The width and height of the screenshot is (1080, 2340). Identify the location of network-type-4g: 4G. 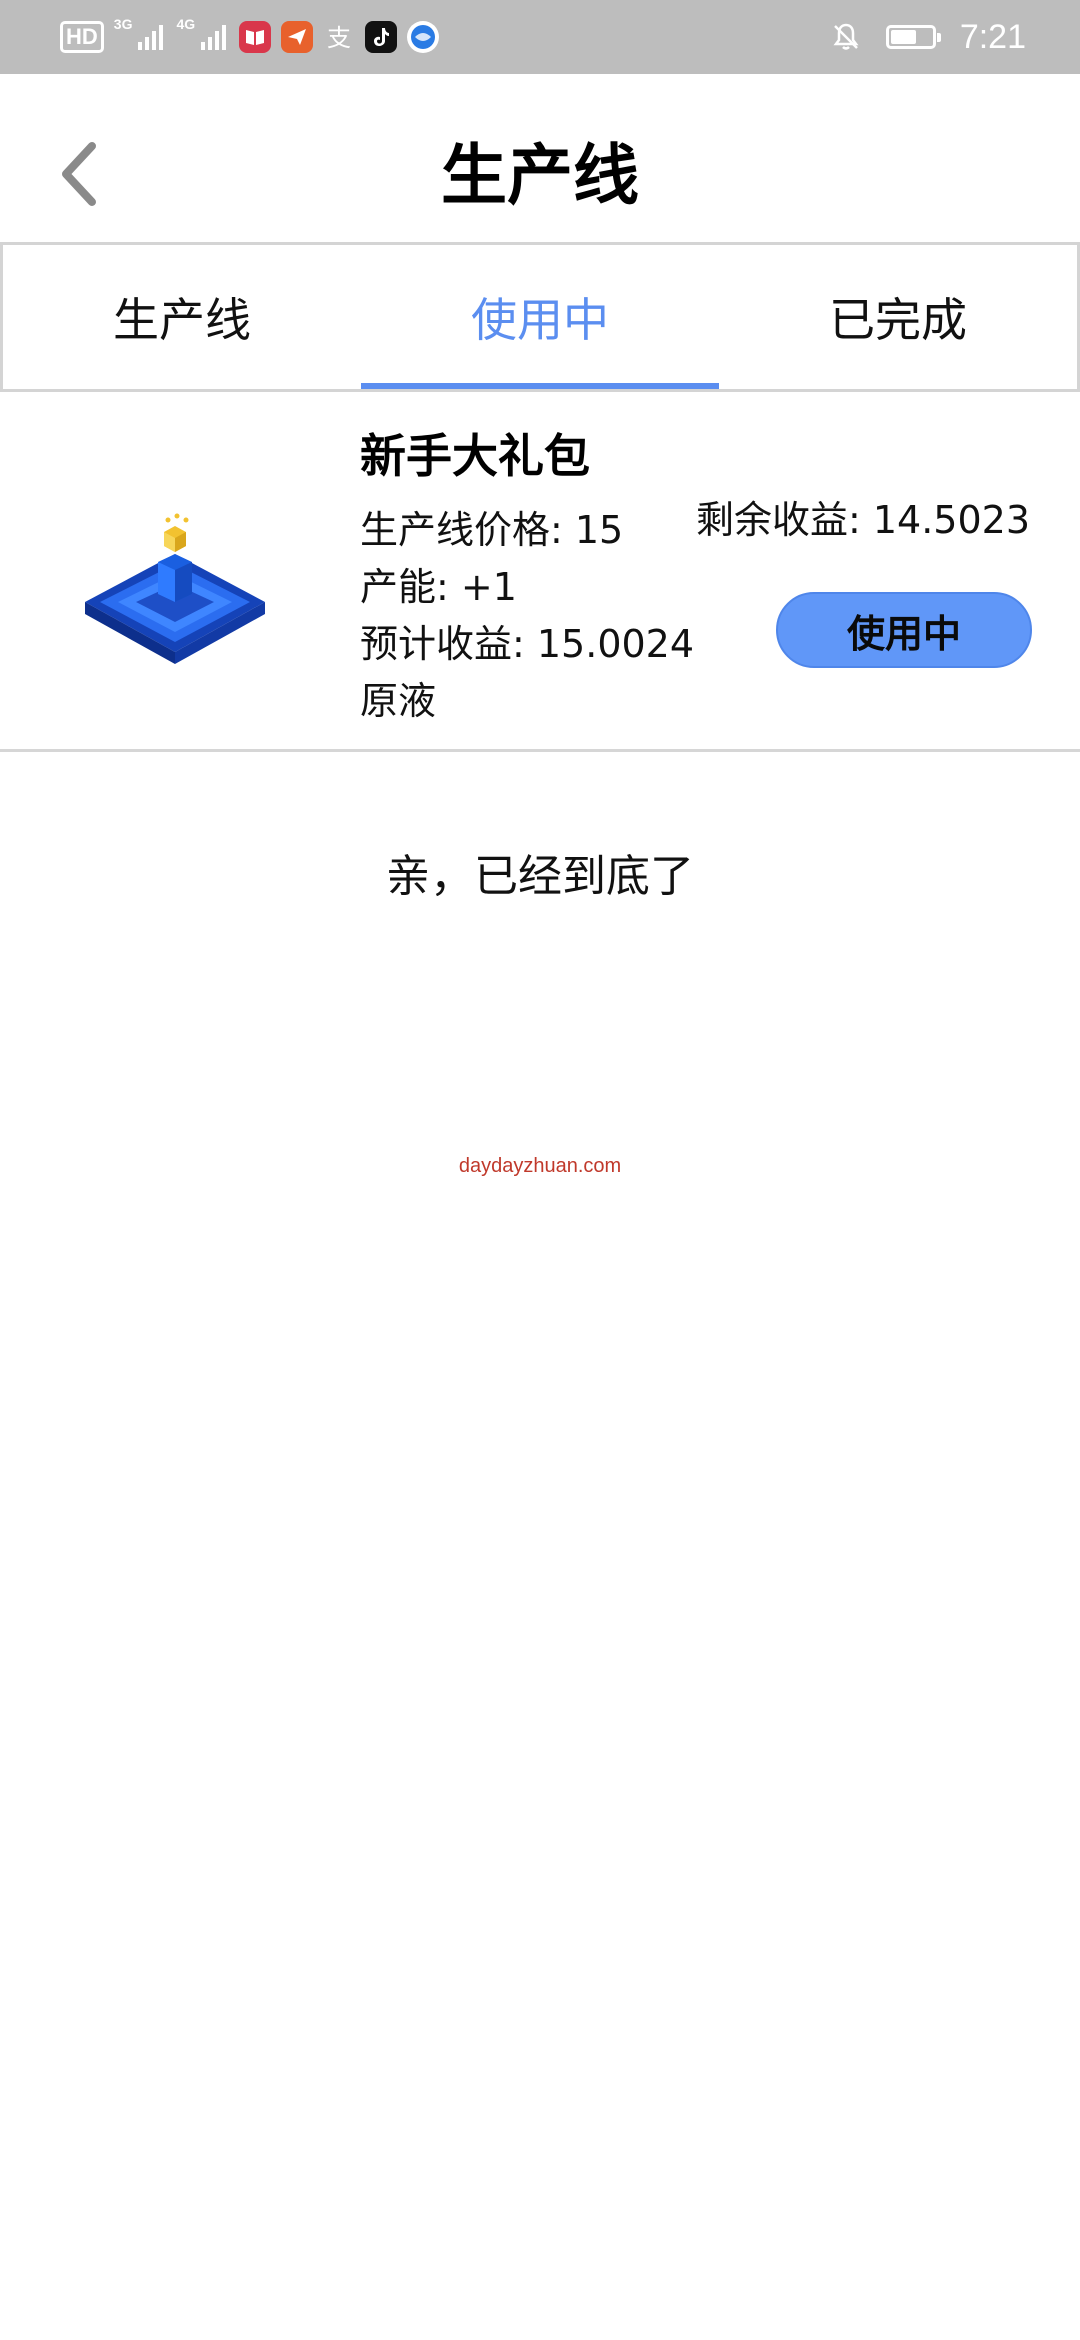
(186, 24).